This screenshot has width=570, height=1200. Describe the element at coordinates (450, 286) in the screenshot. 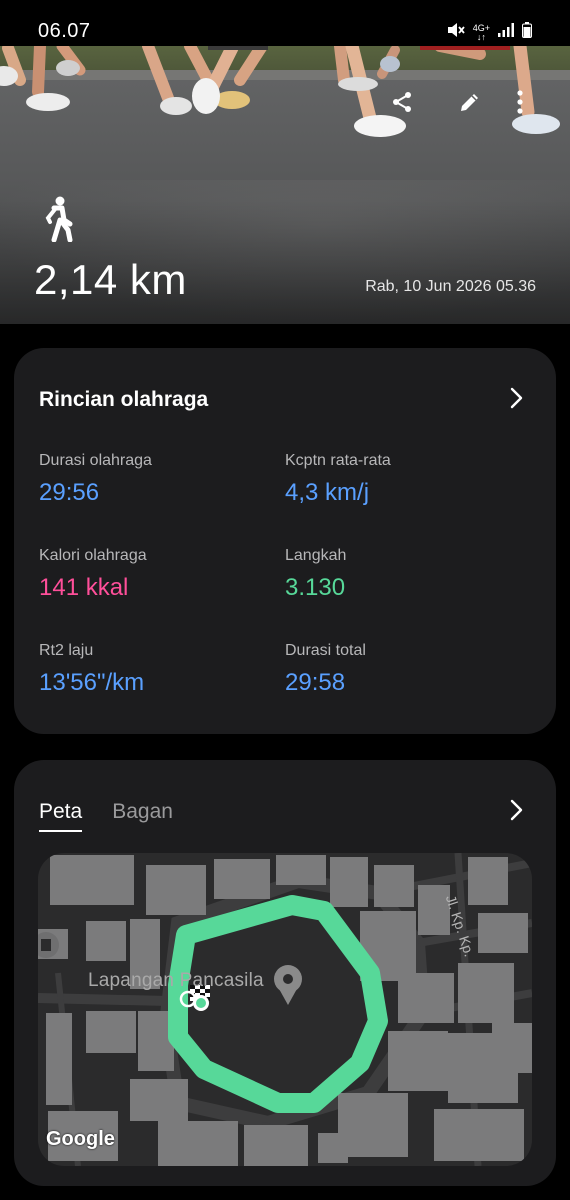

I see `workout-datetime: Rab, 10 Jun 2026 05.36` at that location.